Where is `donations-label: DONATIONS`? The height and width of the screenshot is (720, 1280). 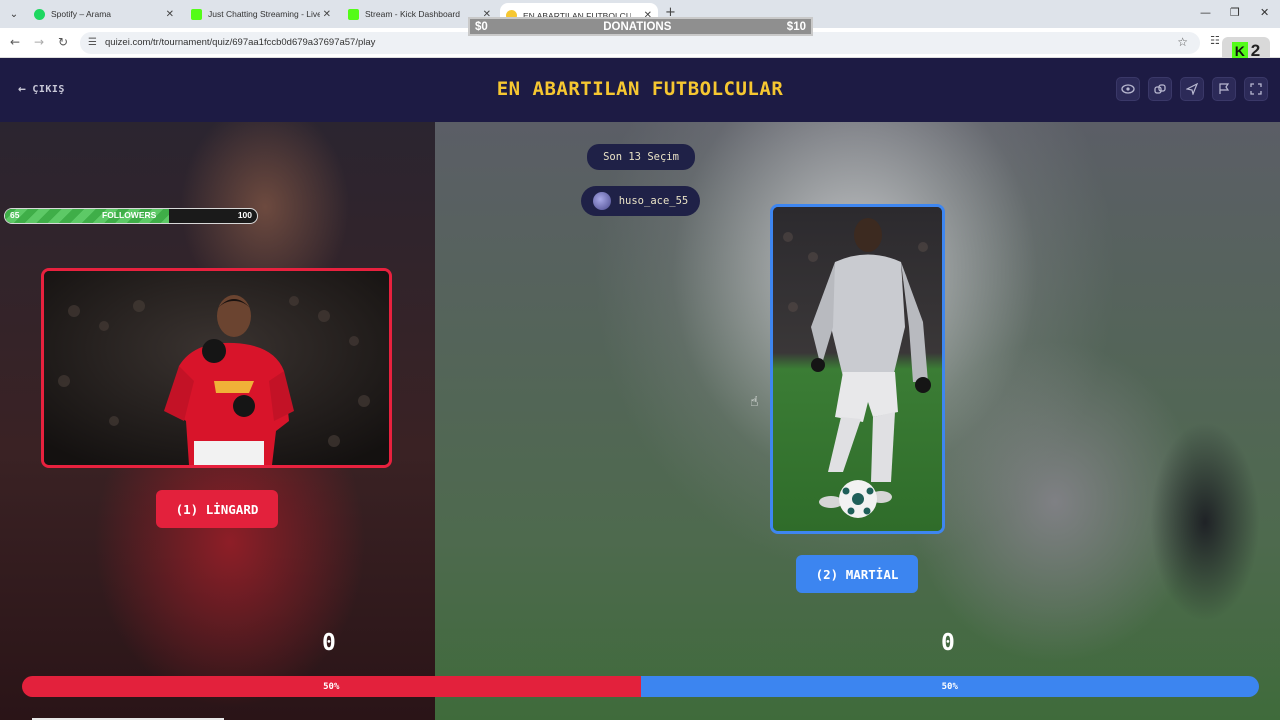 donations-label: DONATIONS is located at coordinates (637, 26).